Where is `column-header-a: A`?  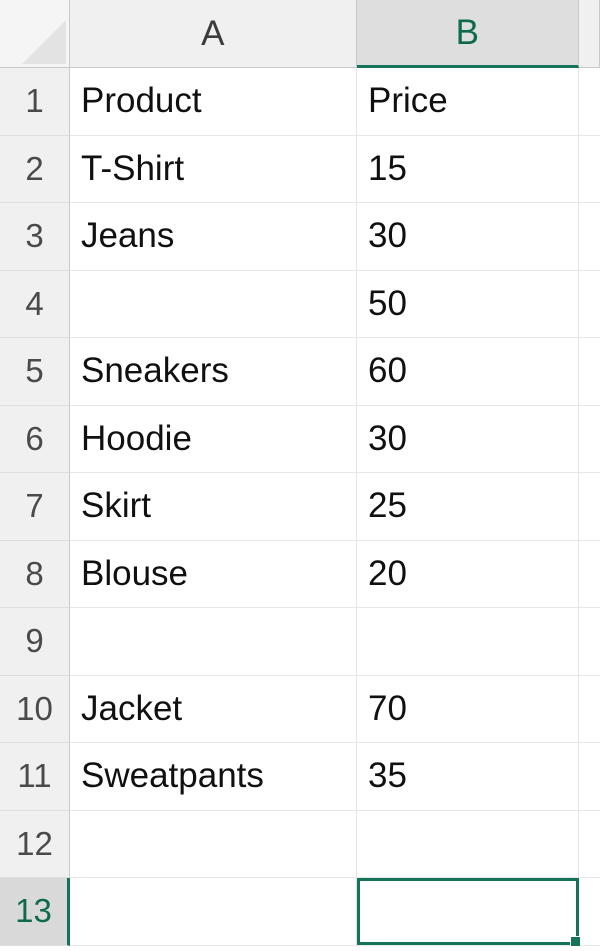 column-header-a: A is located at coordinates (213, 34).